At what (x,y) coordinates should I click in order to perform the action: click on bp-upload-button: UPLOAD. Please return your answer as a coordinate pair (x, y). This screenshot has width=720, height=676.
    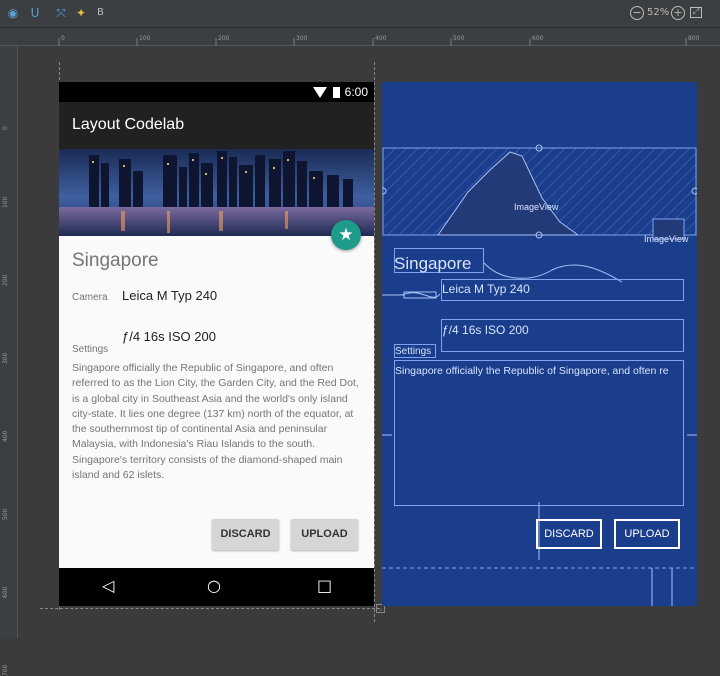
    Looking at the image, I should click on (647, 534).